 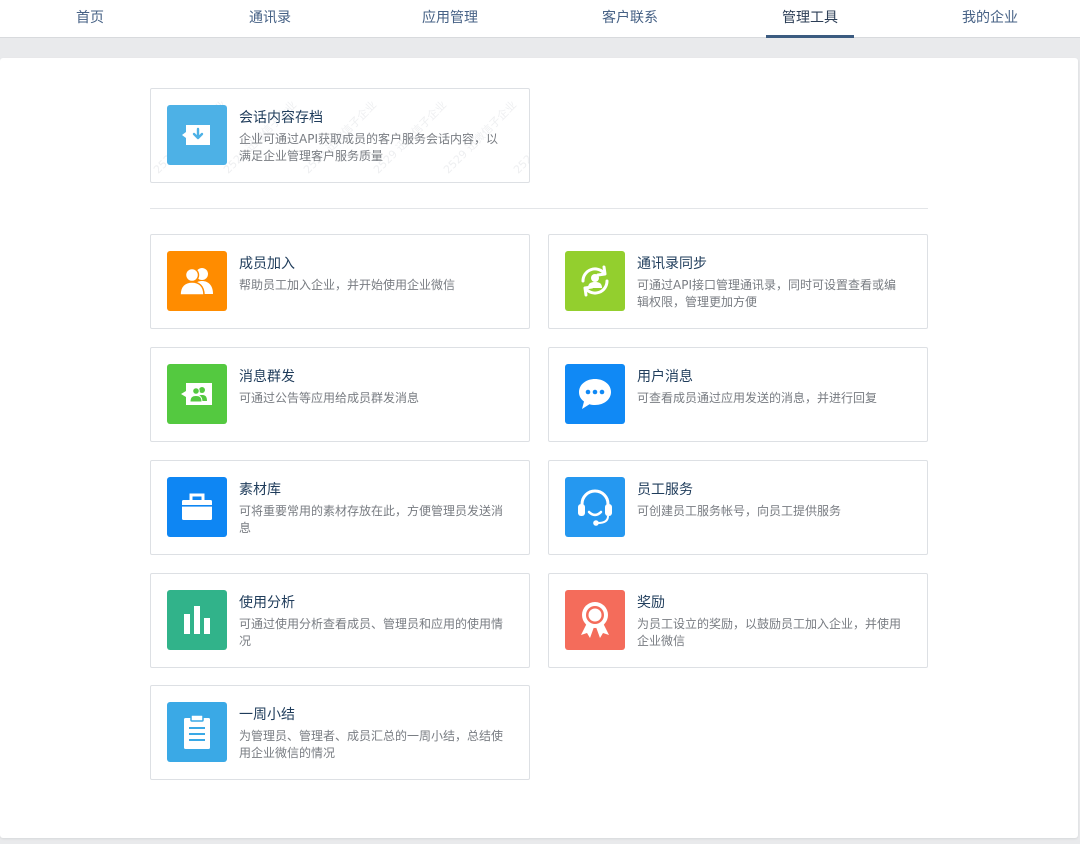 I want to click on tool-card-materials: 素材库 可将重要常用的素材存放在此，方便管理员发送消息, so click(x=340, y=507).